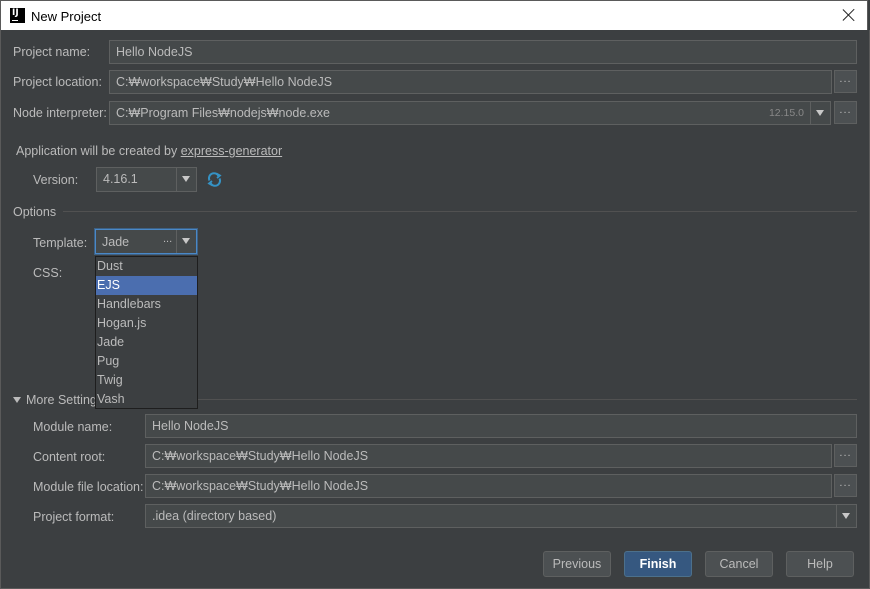 This screenshot has width=870, height=589. Describe the element at coordinates (17, 400) in the screenshot. I see `triangle-down-icon` at that location.